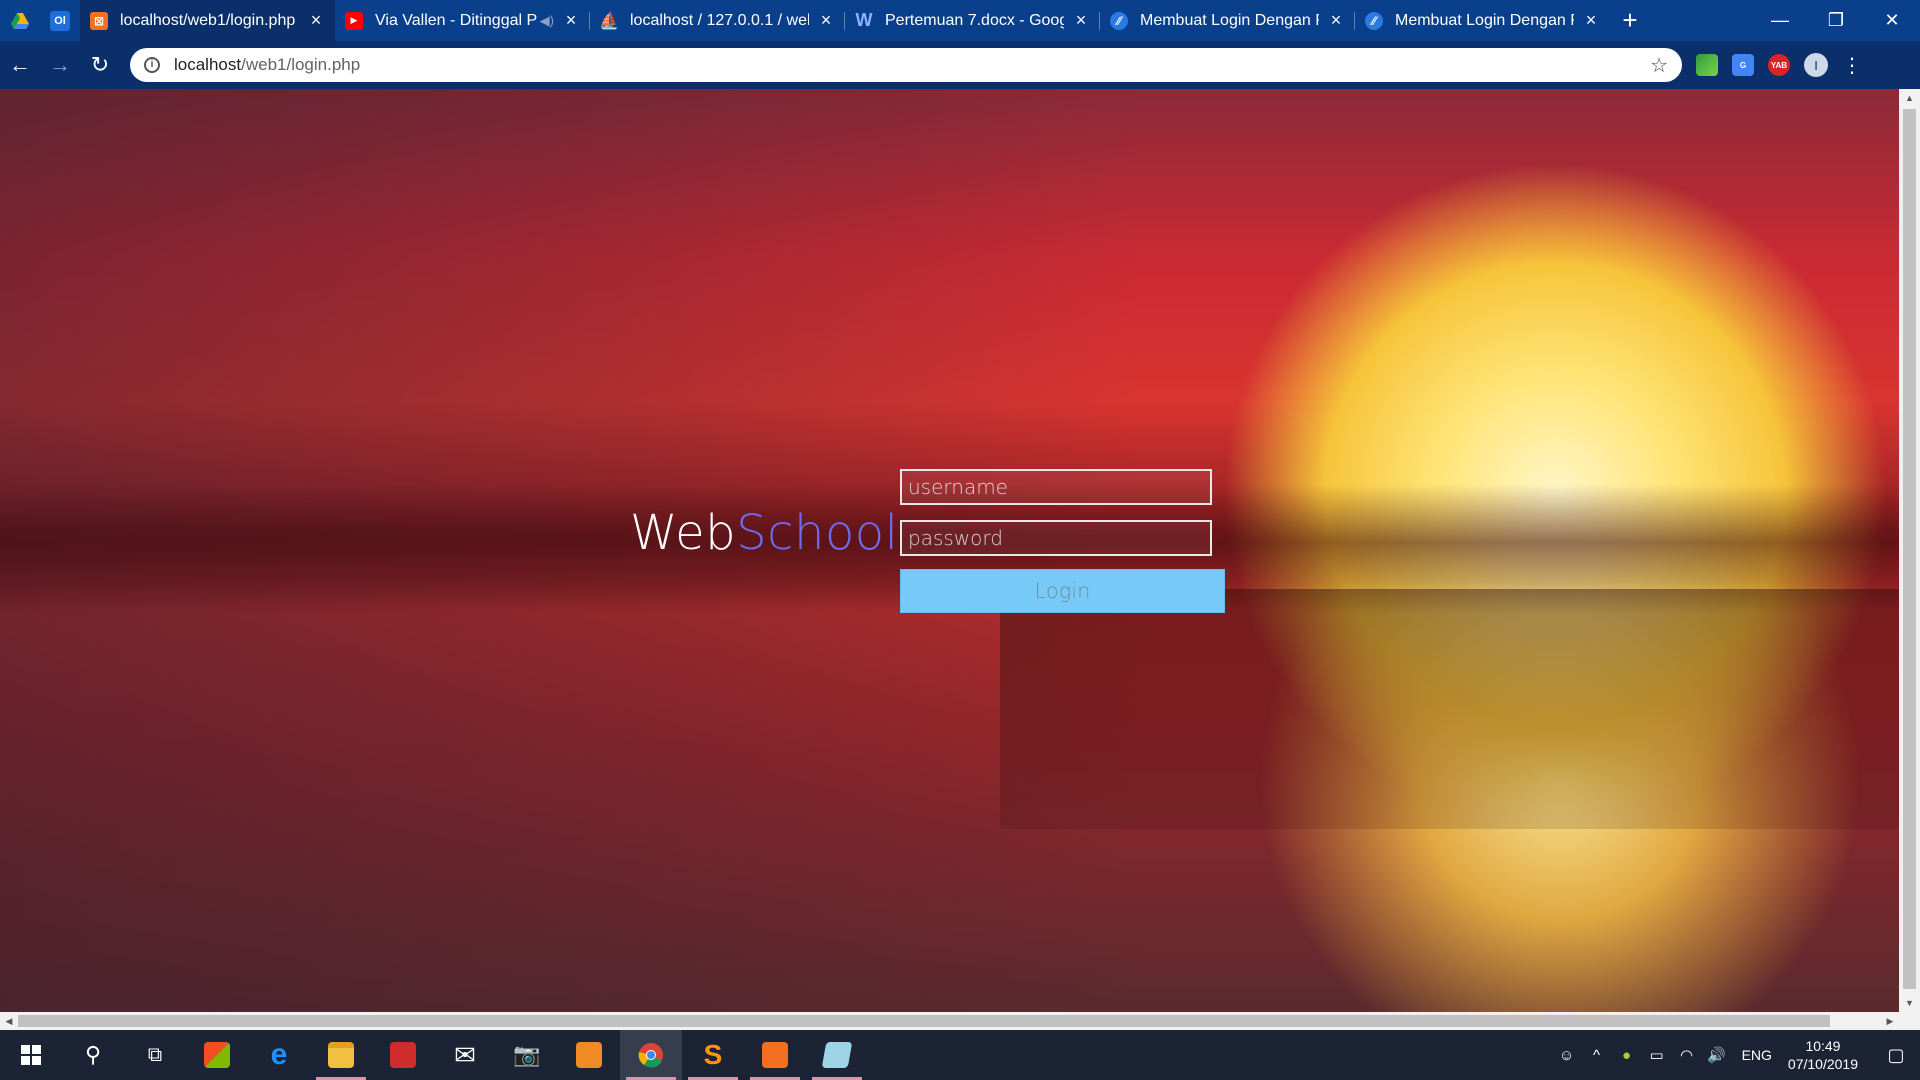 This screenshot has height=1080, width=1920. I want to click on media-player-icon, so click(589, 1055).